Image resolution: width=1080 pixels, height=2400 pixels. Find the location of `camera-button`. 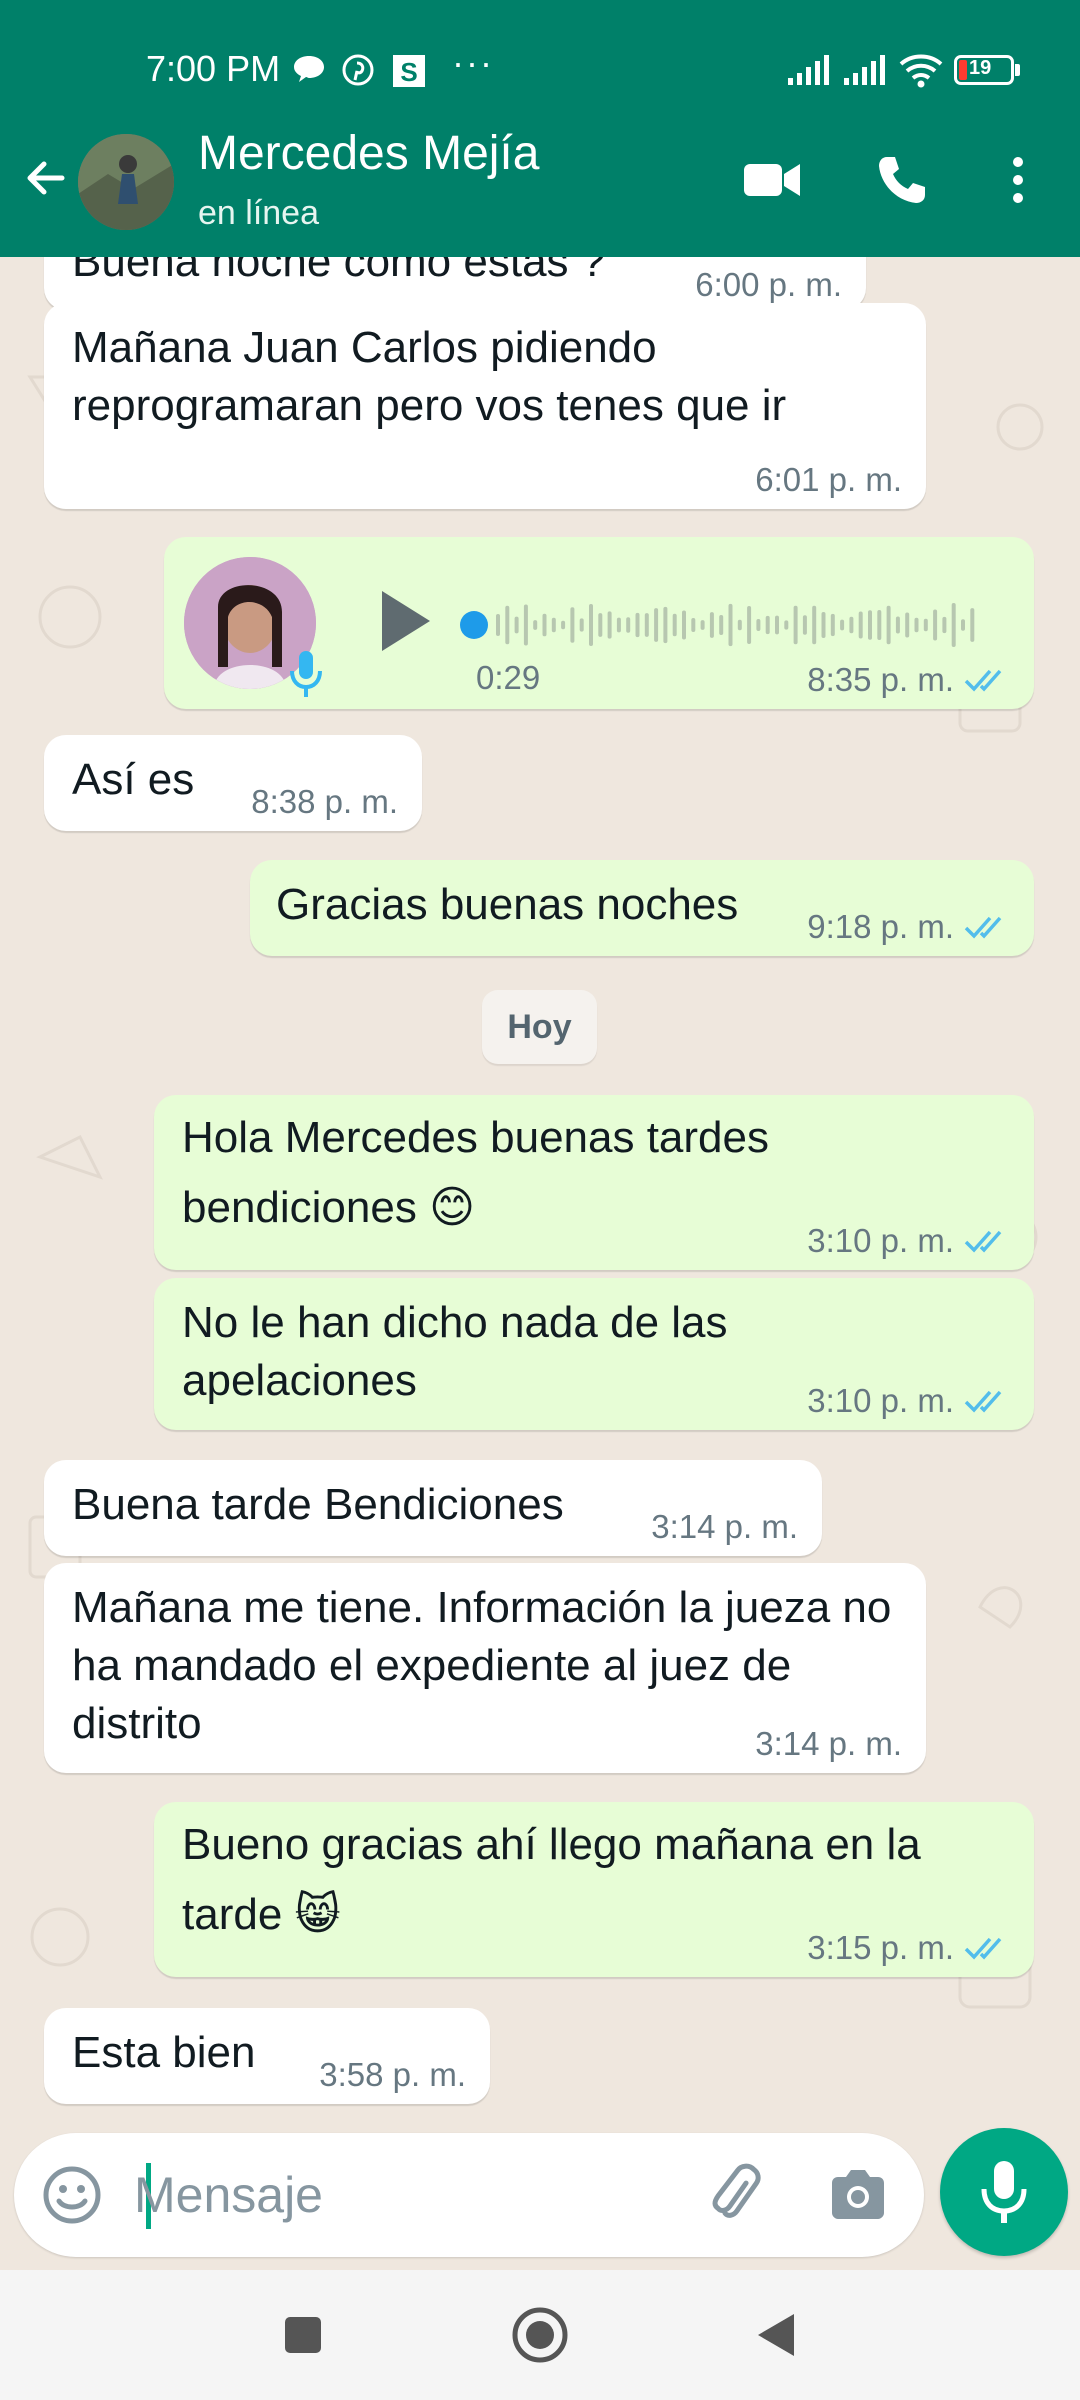

camera-button is located at coordinates (858, 2195).